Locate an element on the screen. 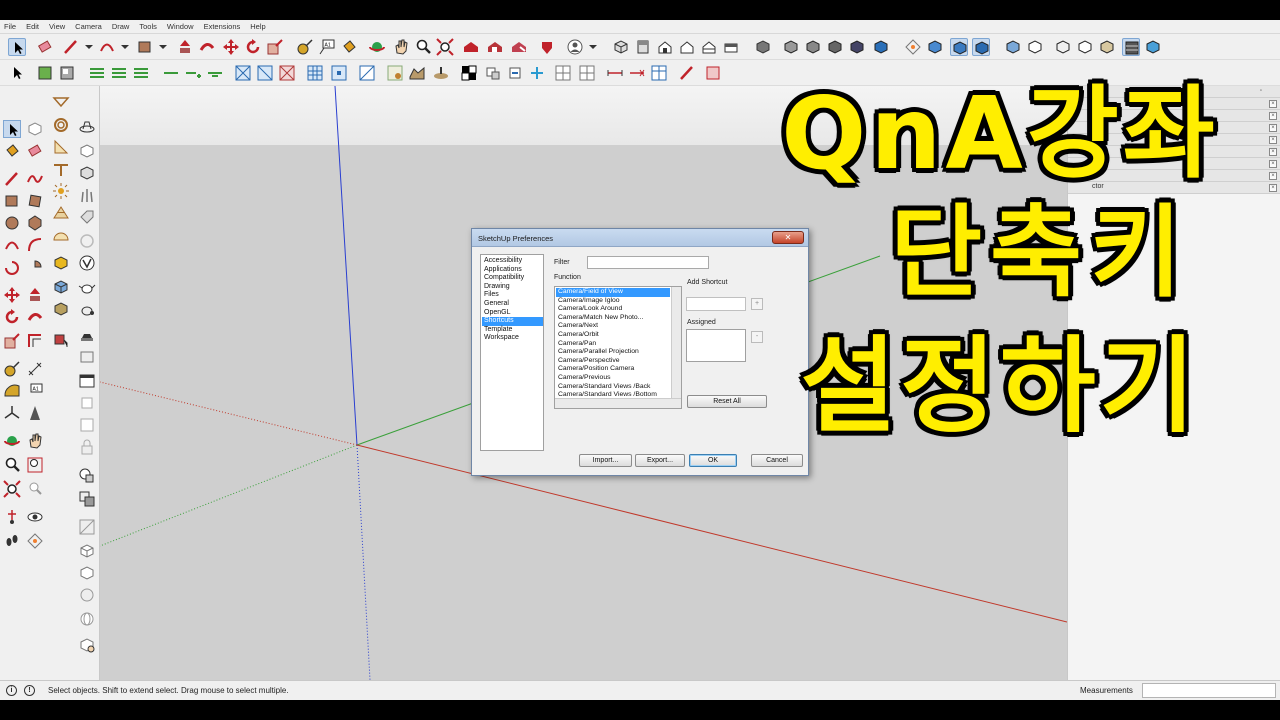  mono-style-icon is located at coordinates (1153, 47).